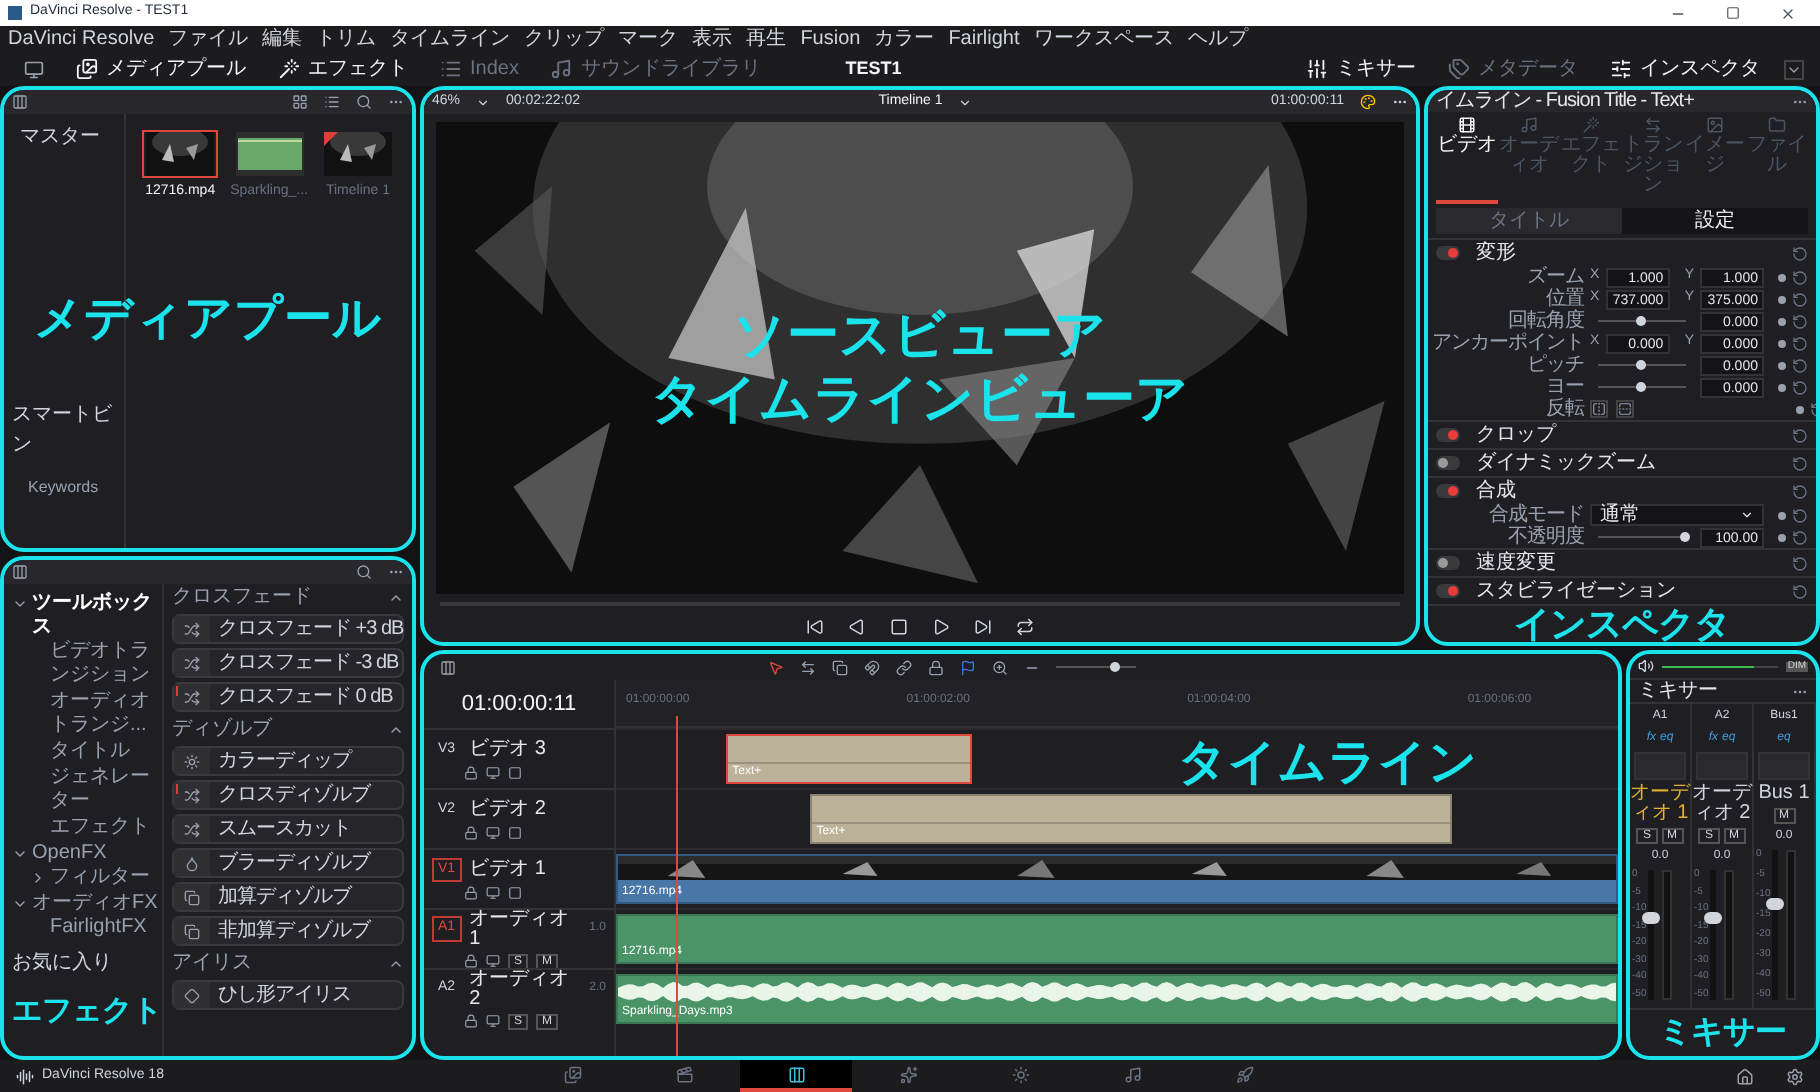 The image size is (1820, 1092). I want to click on skip-forward-icon, so click(983, 626).